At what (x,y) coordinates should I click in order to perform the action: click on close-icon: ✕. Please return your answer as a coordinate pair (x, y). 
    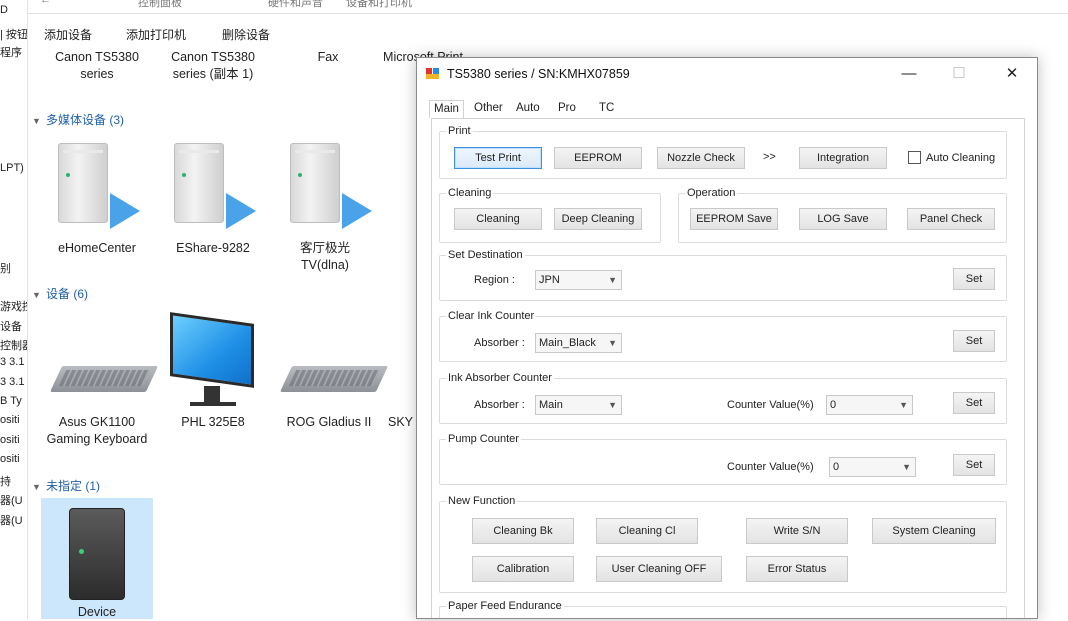
    Looking at the image, I should click on (1012, 74).